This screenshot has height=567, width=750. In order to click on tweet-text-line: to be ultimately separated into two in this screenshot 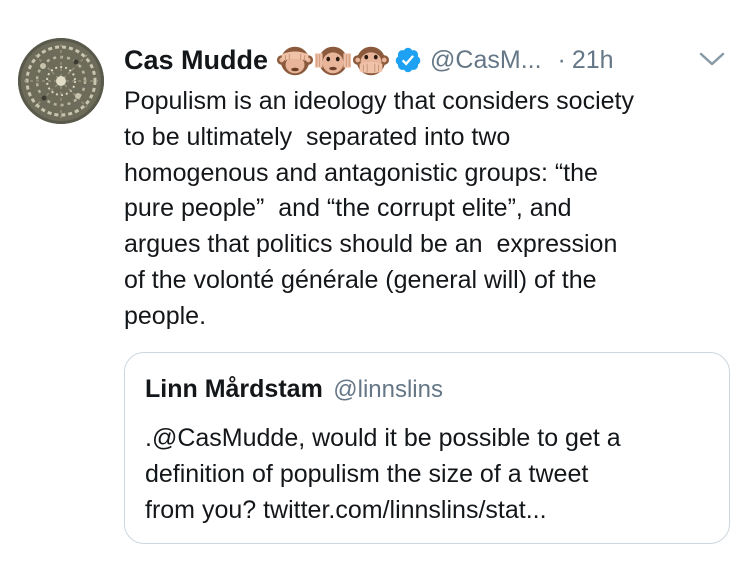, I will do `click(317, 136)`.